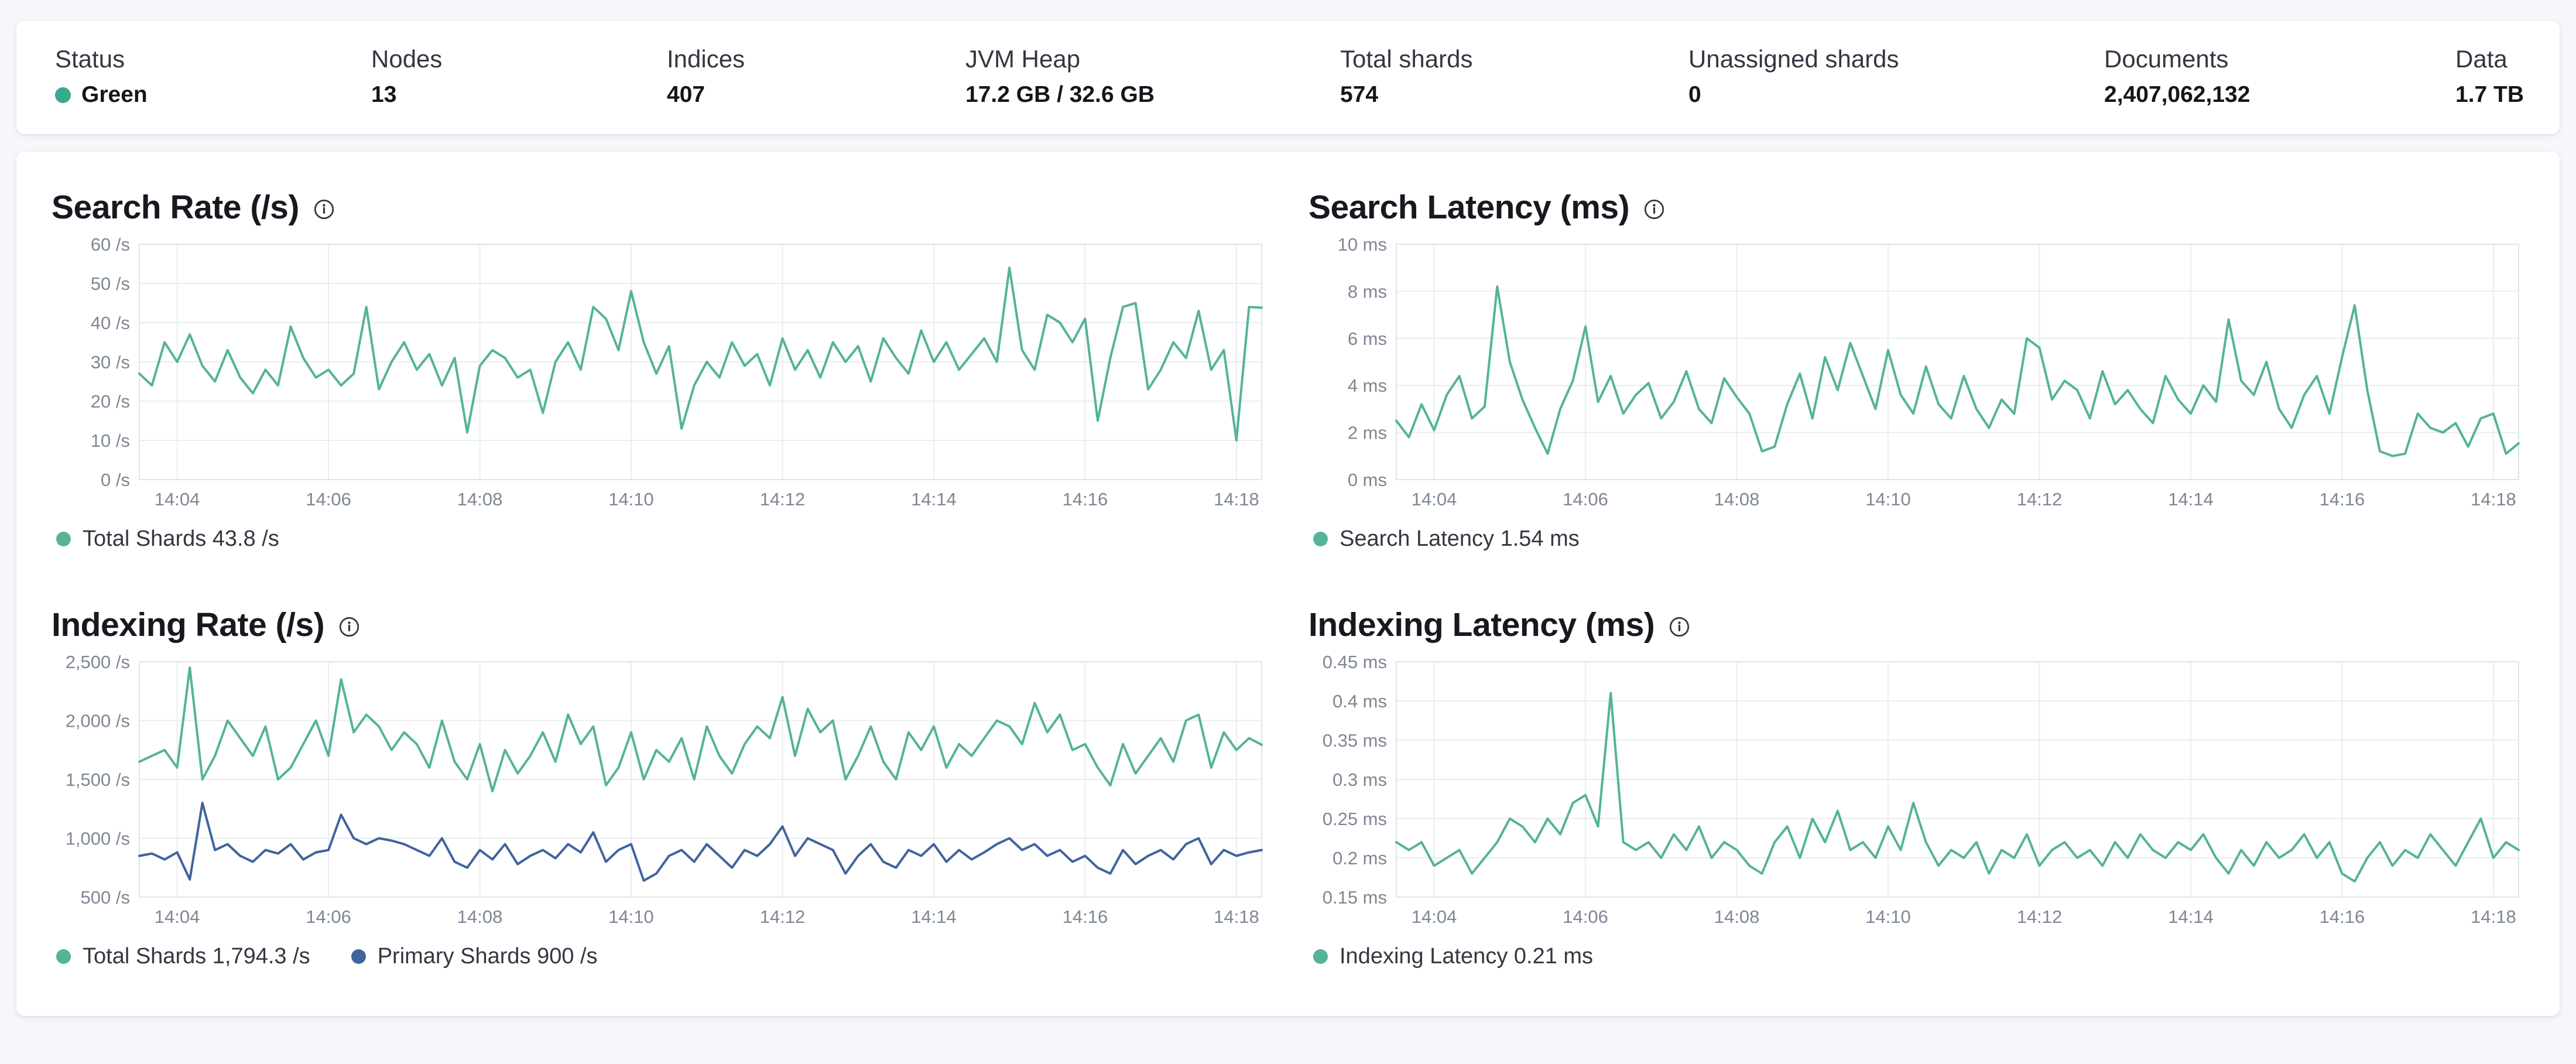 The height and width of the screenshot is (1064, 2576). Describe the element at coordinates (2166, 59) in the screenshot. I see `stat-label: Documents` at that location.